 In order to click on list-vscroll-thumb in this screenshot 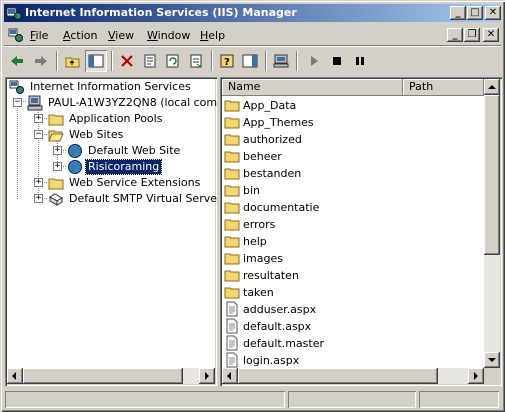, I will do `click(492, 175)`.